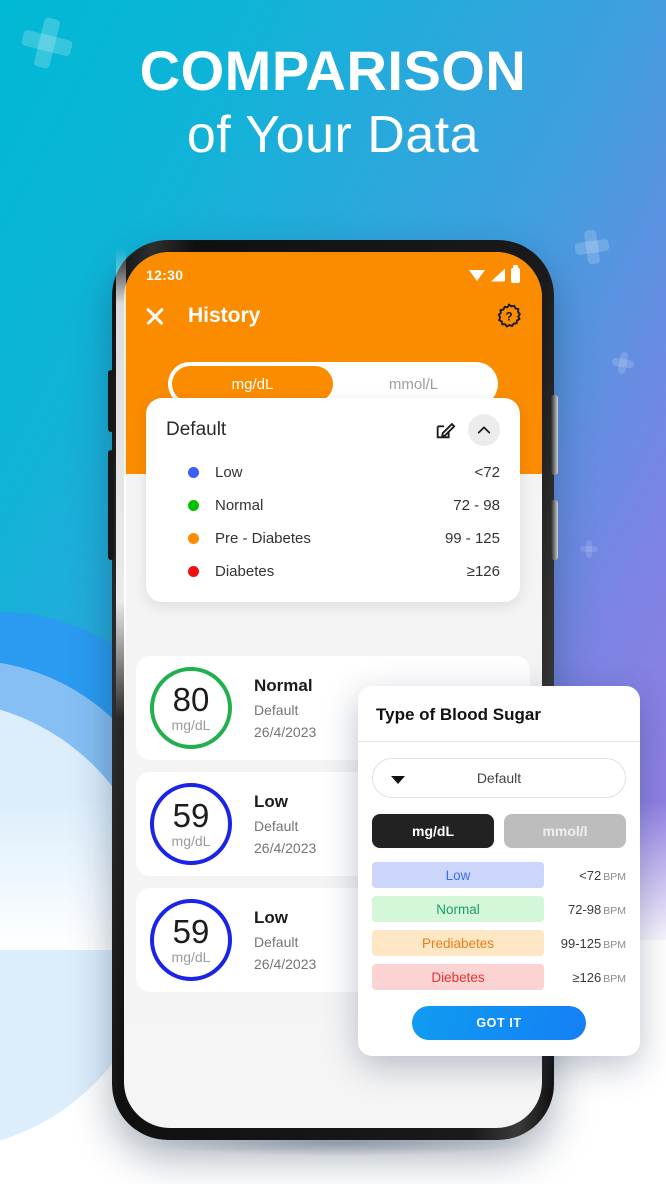 The width and height of the screenshot is (666, 1184). I want to click on legend-row: Pre - Diabetes 99 - 125, so click(333, 538).